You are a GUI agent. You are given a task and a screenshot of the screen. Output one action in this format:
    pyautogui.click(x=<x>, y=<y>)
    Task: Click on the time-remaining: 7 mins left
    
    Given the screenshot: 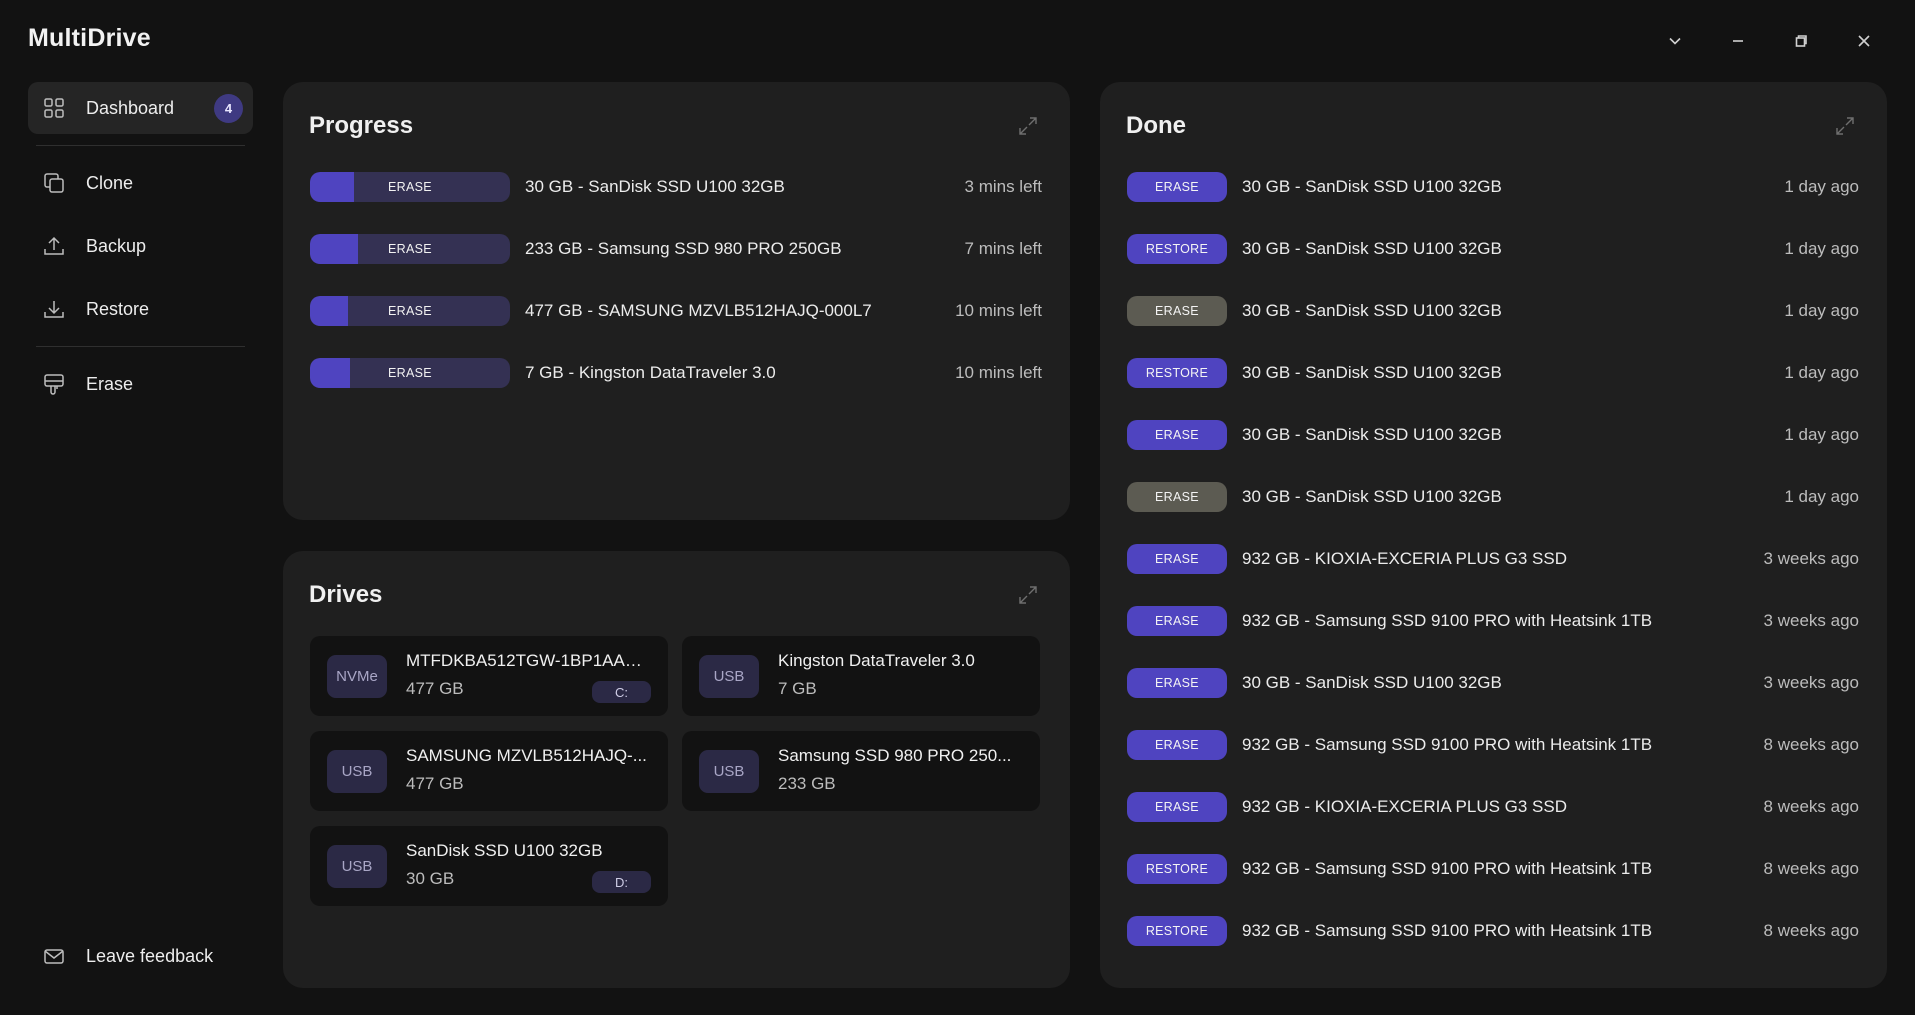 What is the action you would take?
    pyautogui.click(x=1003, y=248)
    